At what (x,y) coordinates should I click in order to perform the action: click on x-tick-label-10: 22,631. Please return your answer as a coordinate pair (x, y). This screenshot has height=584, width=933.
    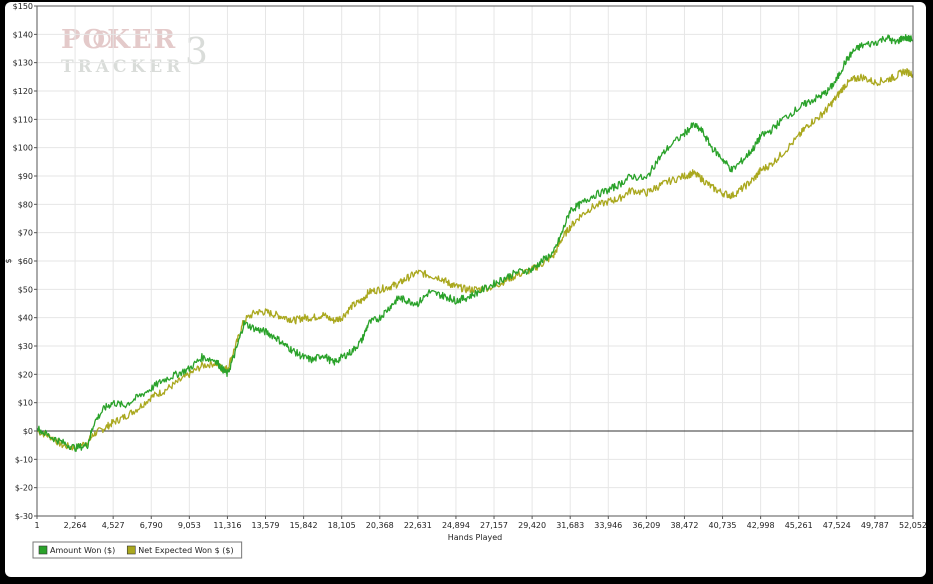
    Looking at the image, I should click on (418, 525).